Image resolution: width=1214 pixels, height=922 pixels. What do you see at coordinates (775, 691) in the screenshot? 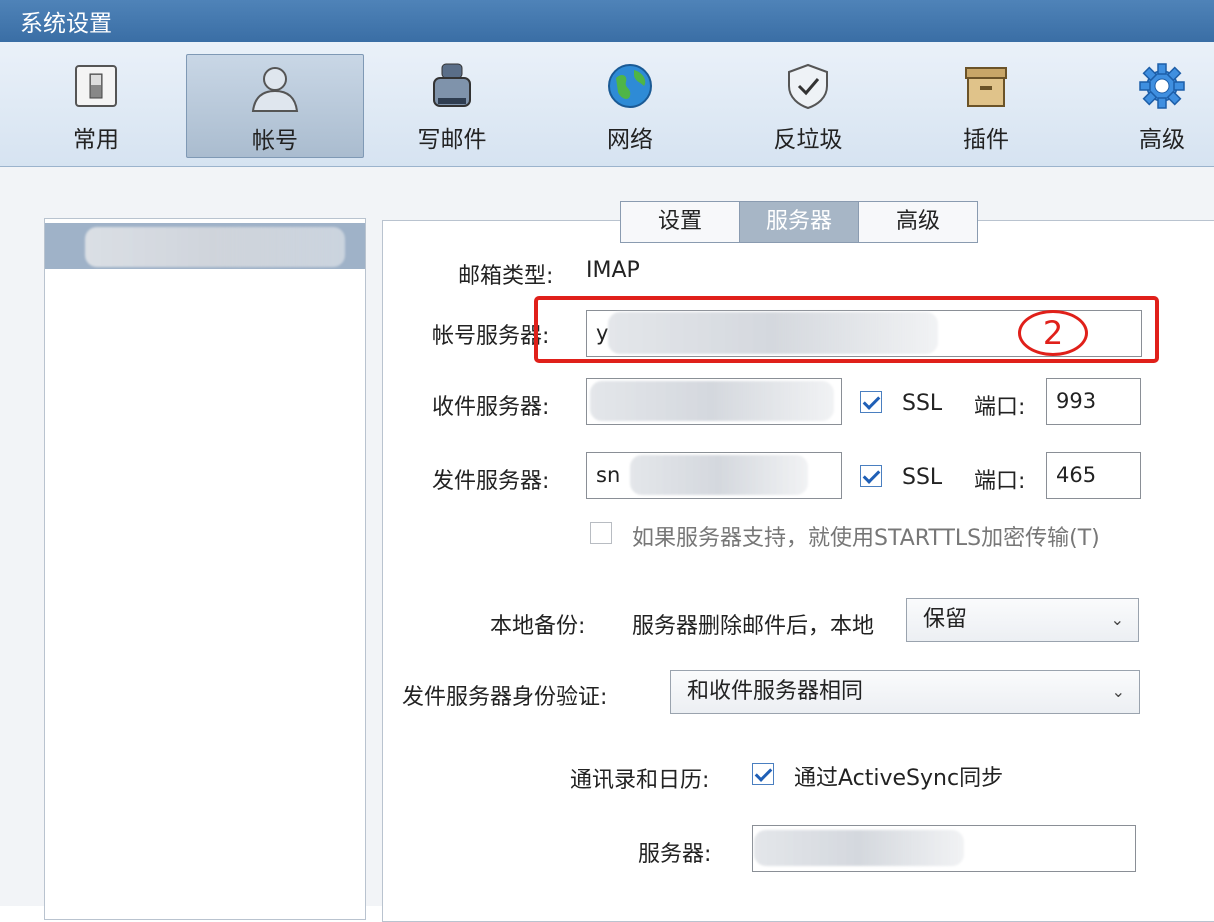
I see `outgoing-auth-value: 和收件服务器相同` at bounding box center [775, 691].